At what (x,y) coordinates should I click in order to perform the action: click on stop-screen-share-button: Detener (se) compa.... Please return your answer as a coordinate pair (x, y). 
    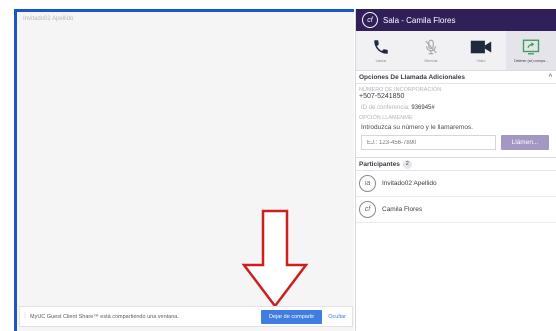
    Looking at the image, I should click on (531, 50).